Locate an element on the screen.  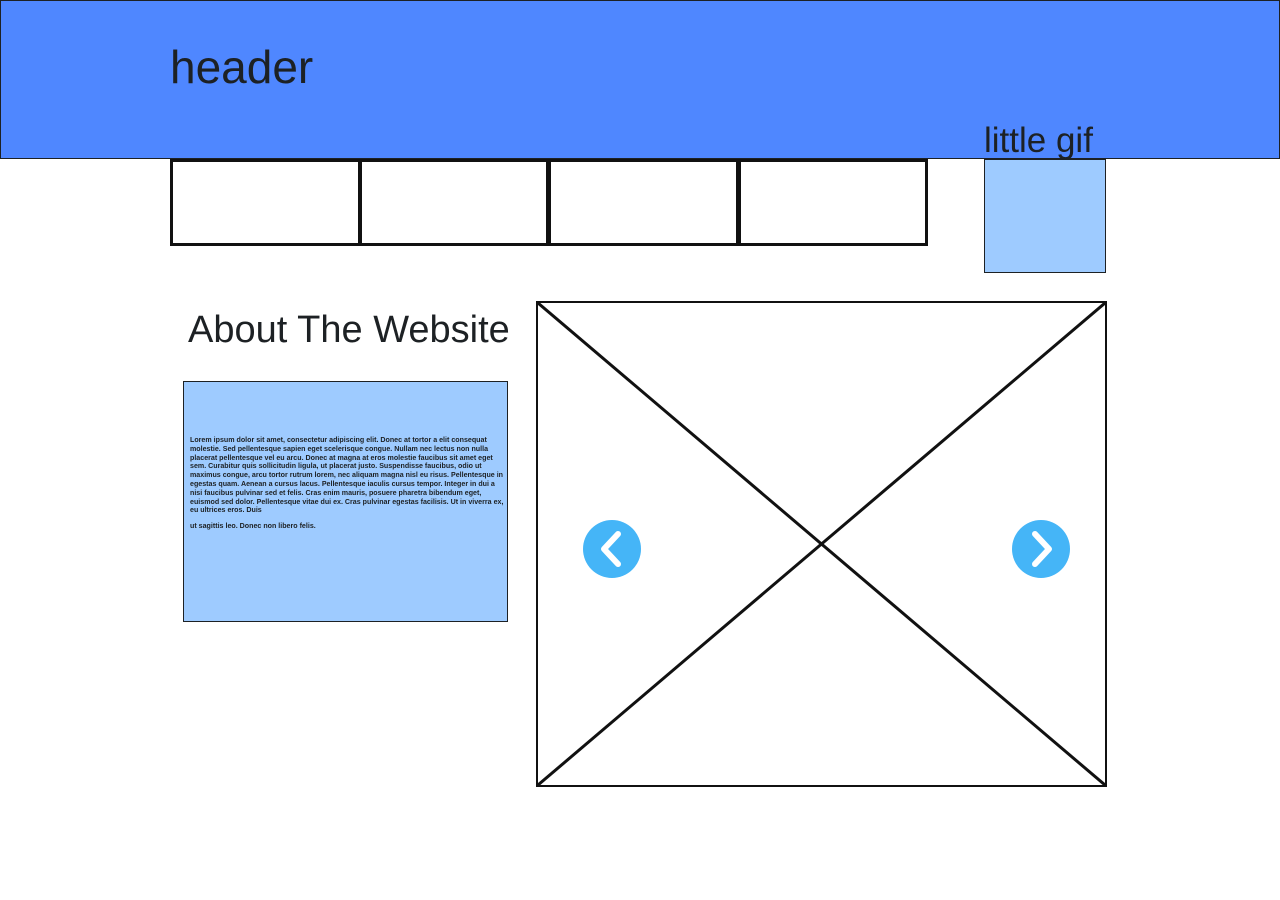
about-paragraph-2: ut sagittis leo. Donec non libero felis. is located at coordinates (253, 526).